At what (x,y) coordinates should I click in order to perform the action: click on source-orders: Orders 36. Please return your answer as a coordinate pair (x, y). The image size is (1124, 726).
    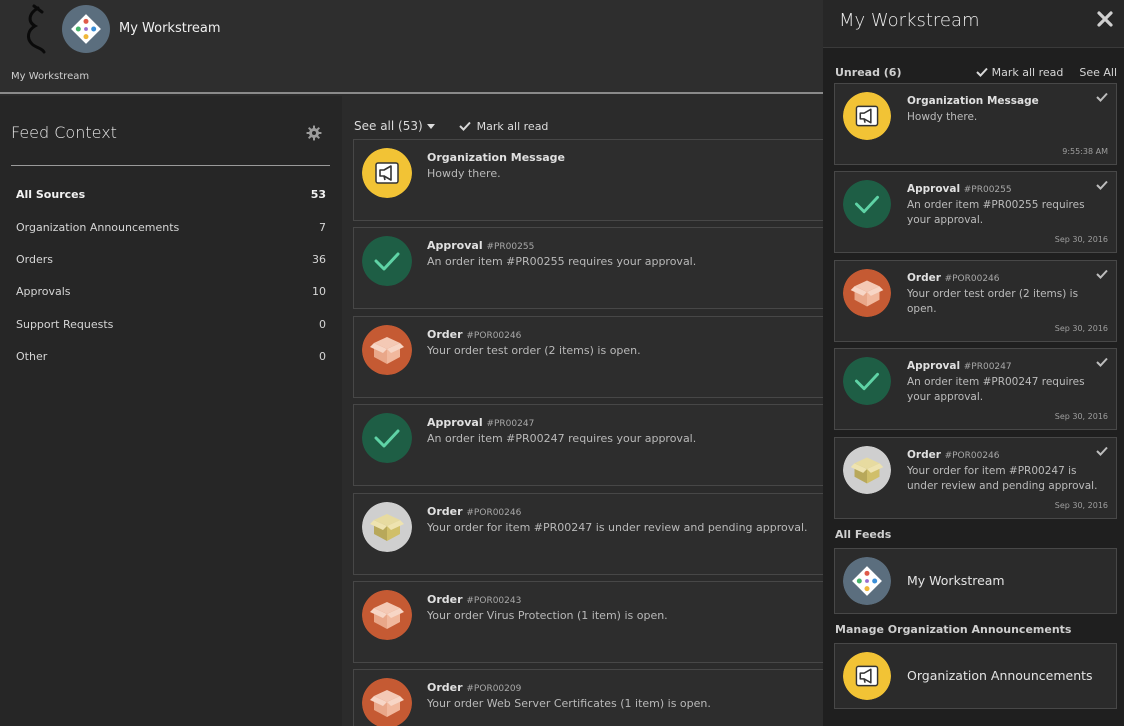
    Looking at the image, I should click on (171, 259).